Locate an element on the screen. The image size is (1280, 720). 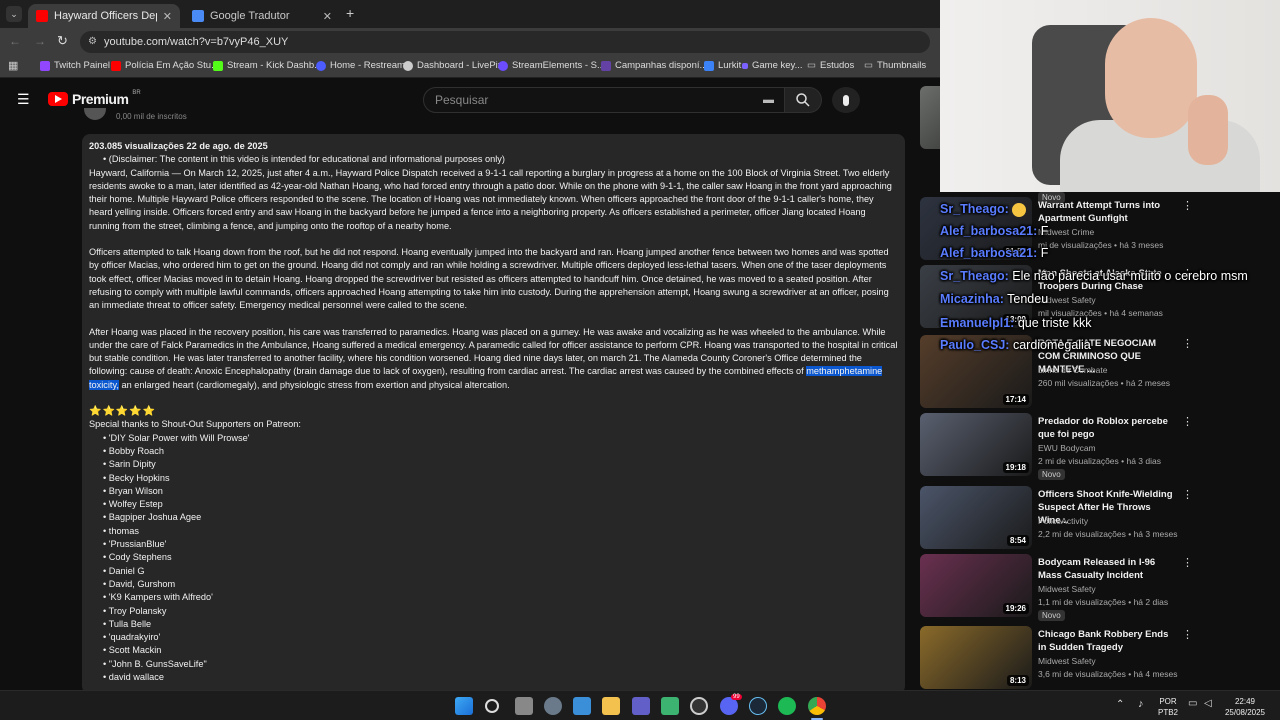
steam-icon is located at coordinates (758, 706).